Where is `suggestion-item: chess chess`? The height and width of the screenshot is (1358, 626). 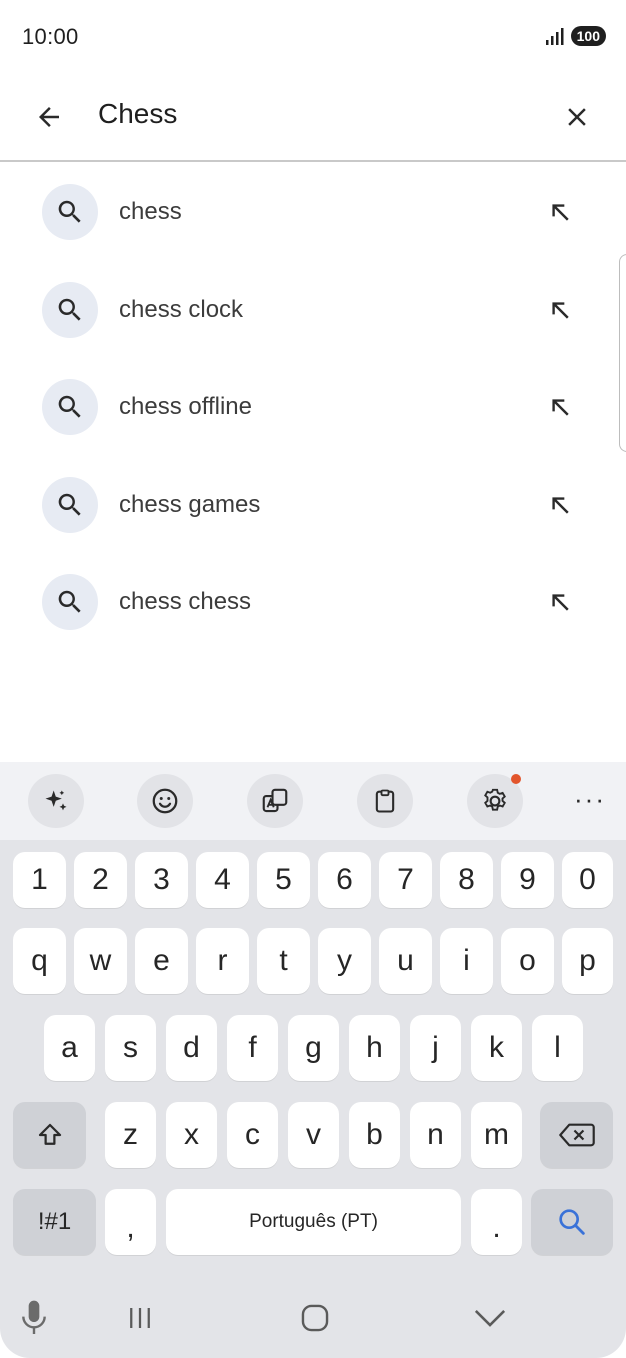
suggestion-item: chess chess is located at coordinates (313, 603).